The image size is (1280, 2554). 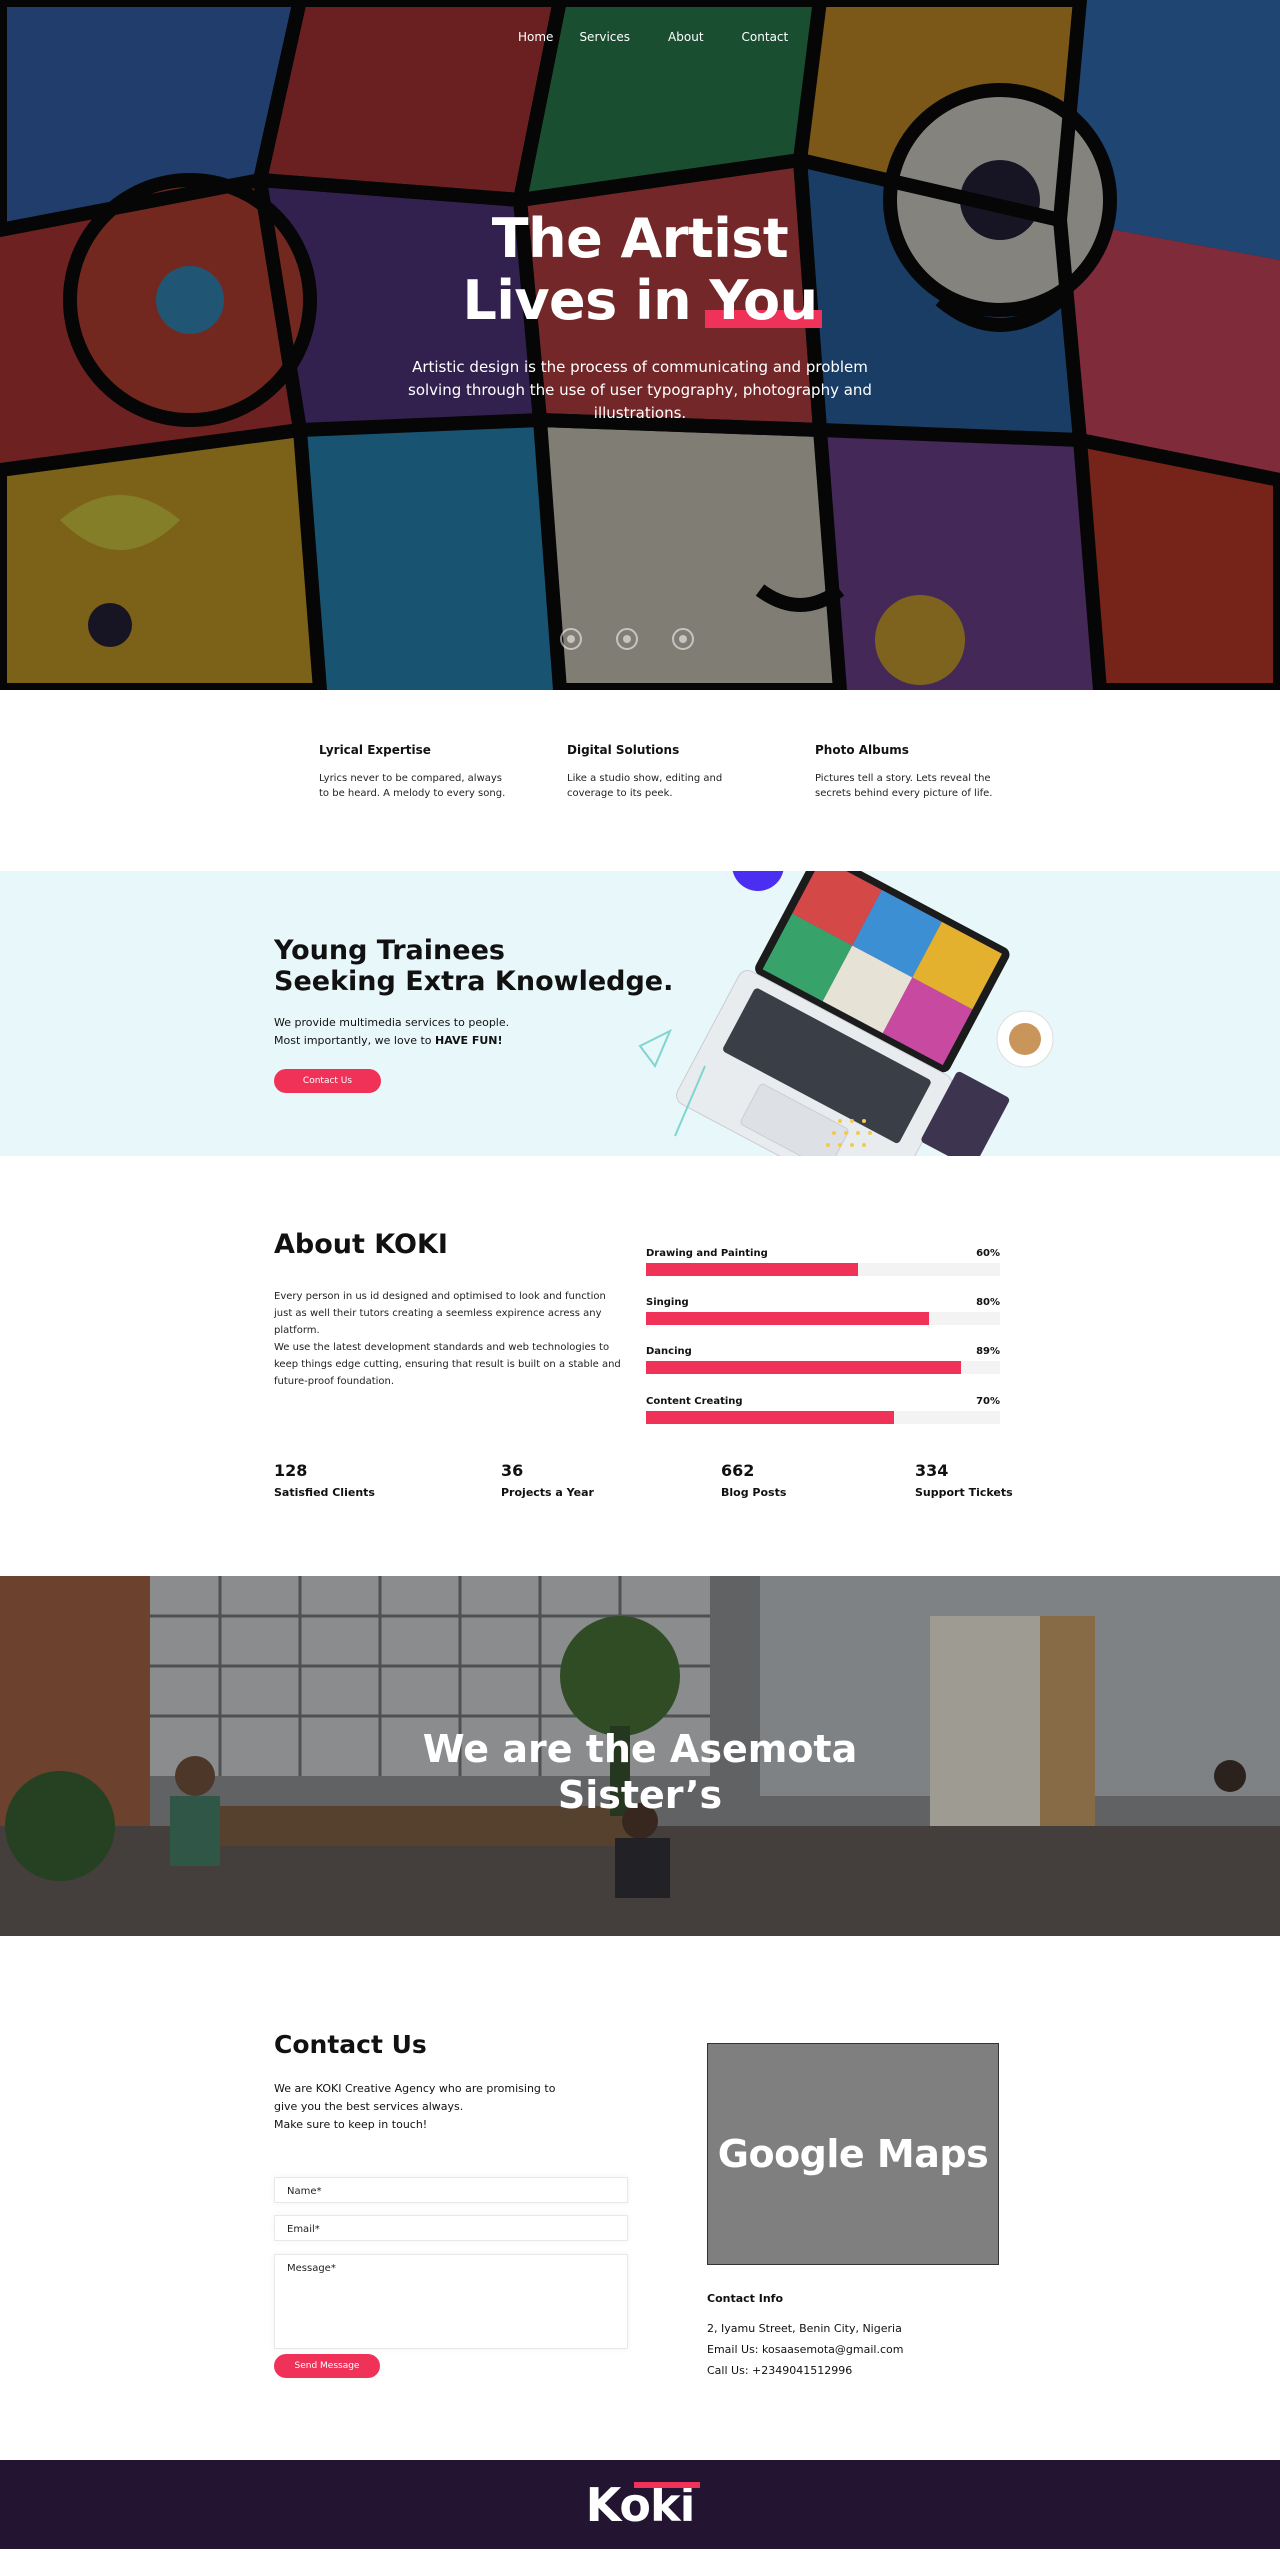 I want to click on nav-contact-link: Contact, so click(x=765, y=37).